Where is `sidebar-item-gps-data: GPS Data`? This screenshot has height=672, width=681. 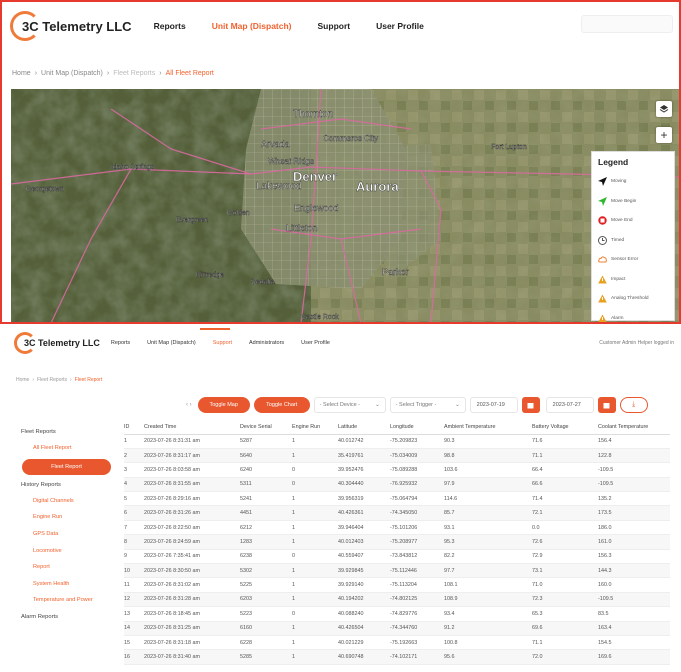 sidebar-item-gps-data: GPS Data is located at coordinates (64, 534).